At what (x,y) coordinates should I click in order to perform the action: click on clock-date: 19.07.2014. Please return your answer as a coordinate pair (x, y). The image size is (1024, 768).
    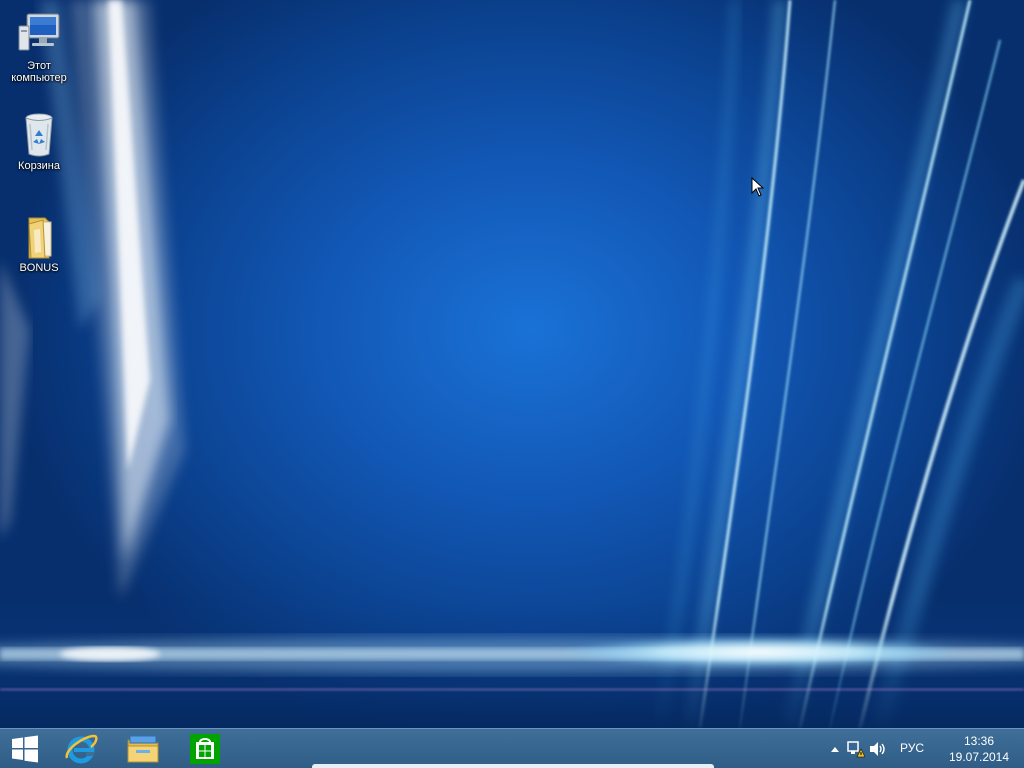
    Looking at the image, I should click on (979, 757).